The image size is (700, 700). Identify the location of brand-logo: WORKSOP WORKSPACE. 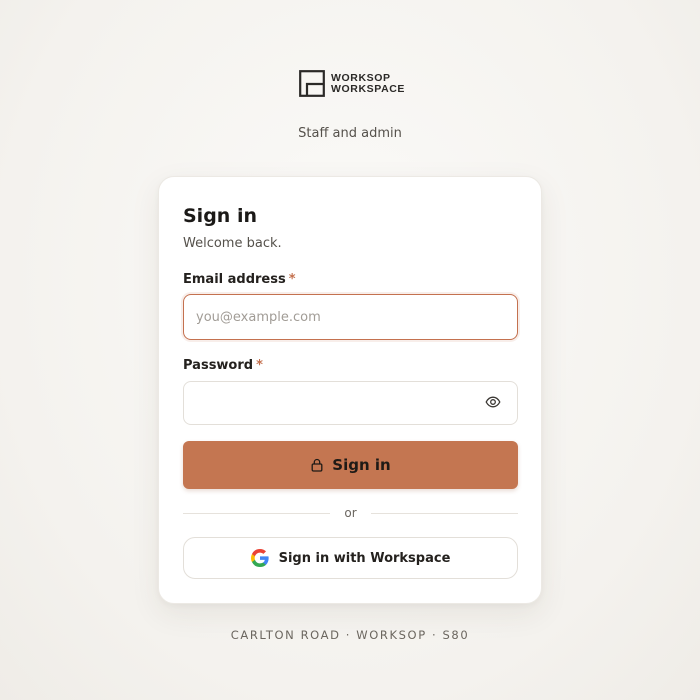
(352, 83).